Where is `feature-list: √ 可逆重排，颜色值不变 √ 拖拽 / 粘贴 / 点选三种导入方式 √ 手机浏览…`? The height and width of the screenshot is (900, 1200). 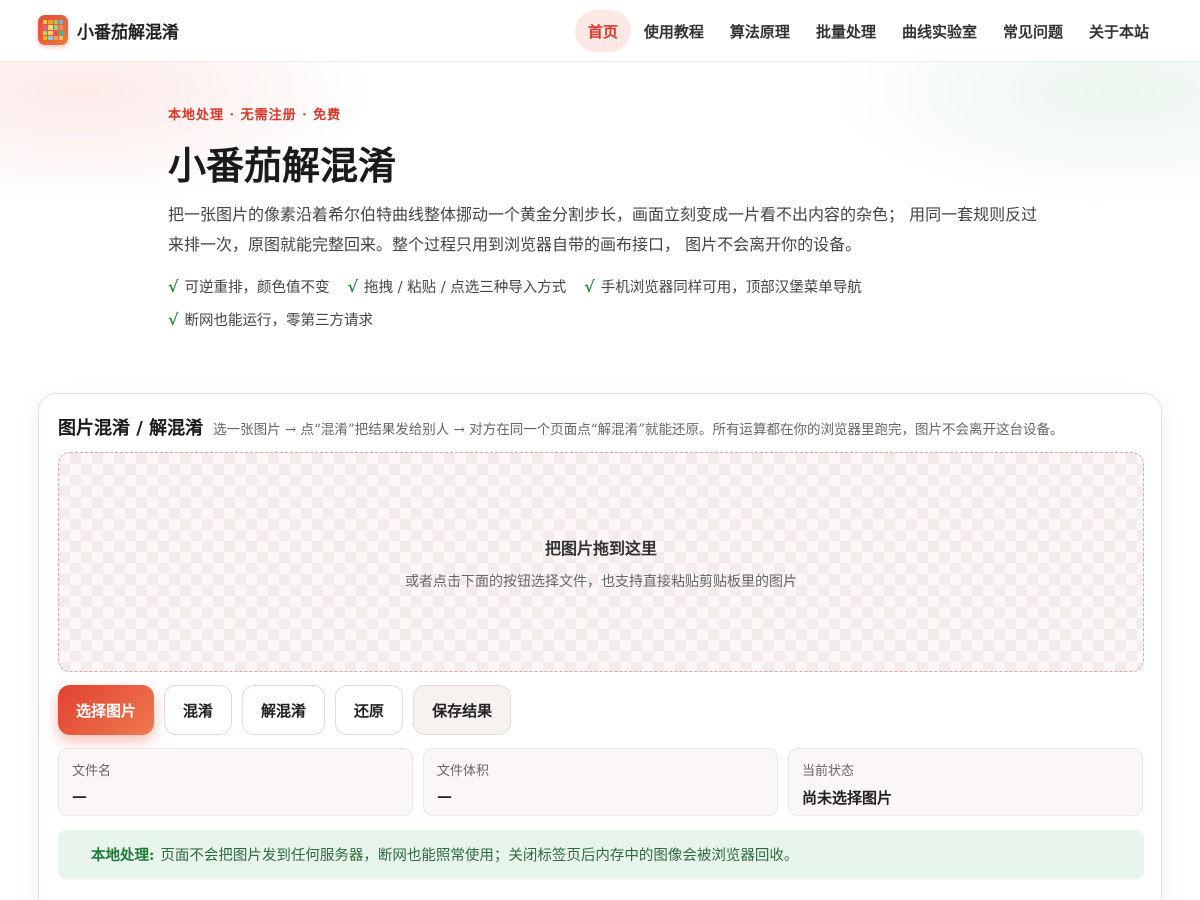 feature-list: √ 可逆重排，颜色值不变 √ 拖拽 / 粘贴 / 点选三种导入方式 √ 手机浏览… is located at coordinates (538, 303).